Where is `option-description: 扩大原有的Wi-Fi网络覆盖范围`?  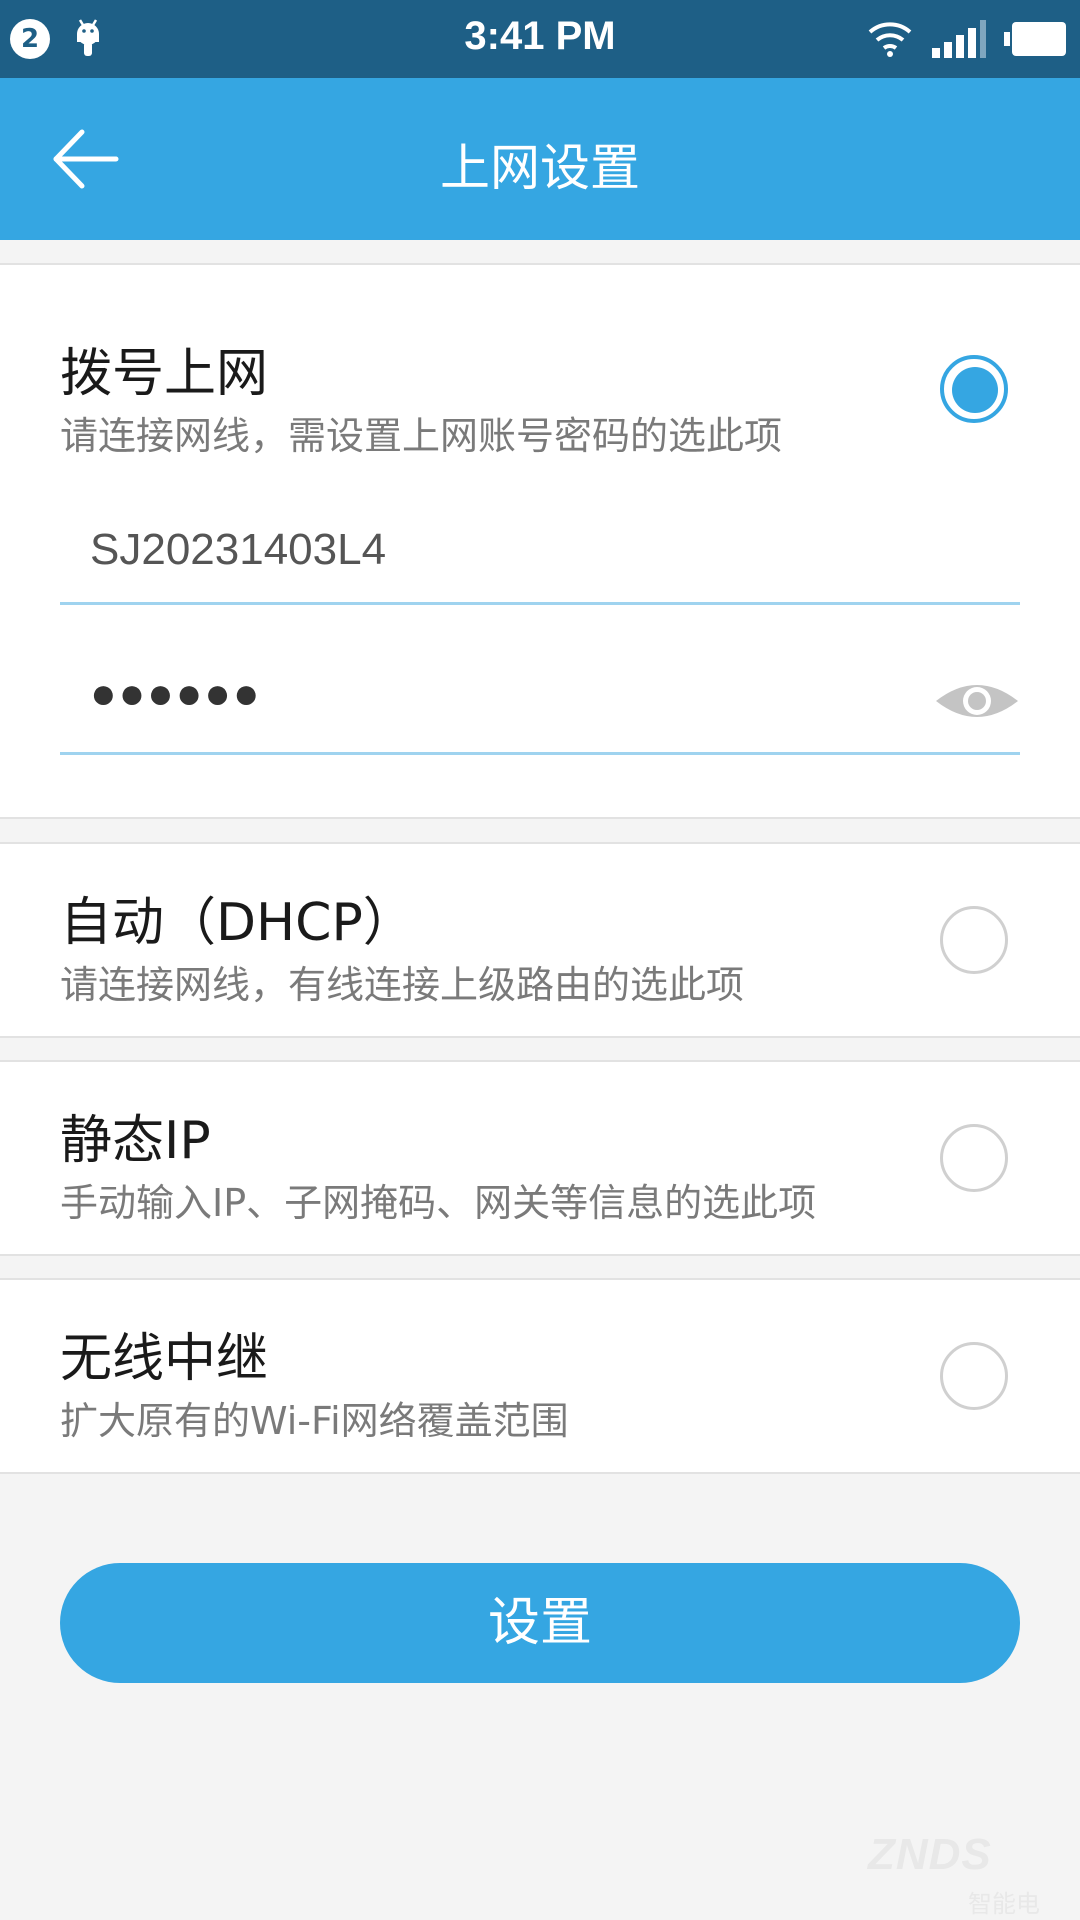
option-description: 扩大原有的Wi-Fi网络覆盖范围 is located at coordinates (314, 1421).